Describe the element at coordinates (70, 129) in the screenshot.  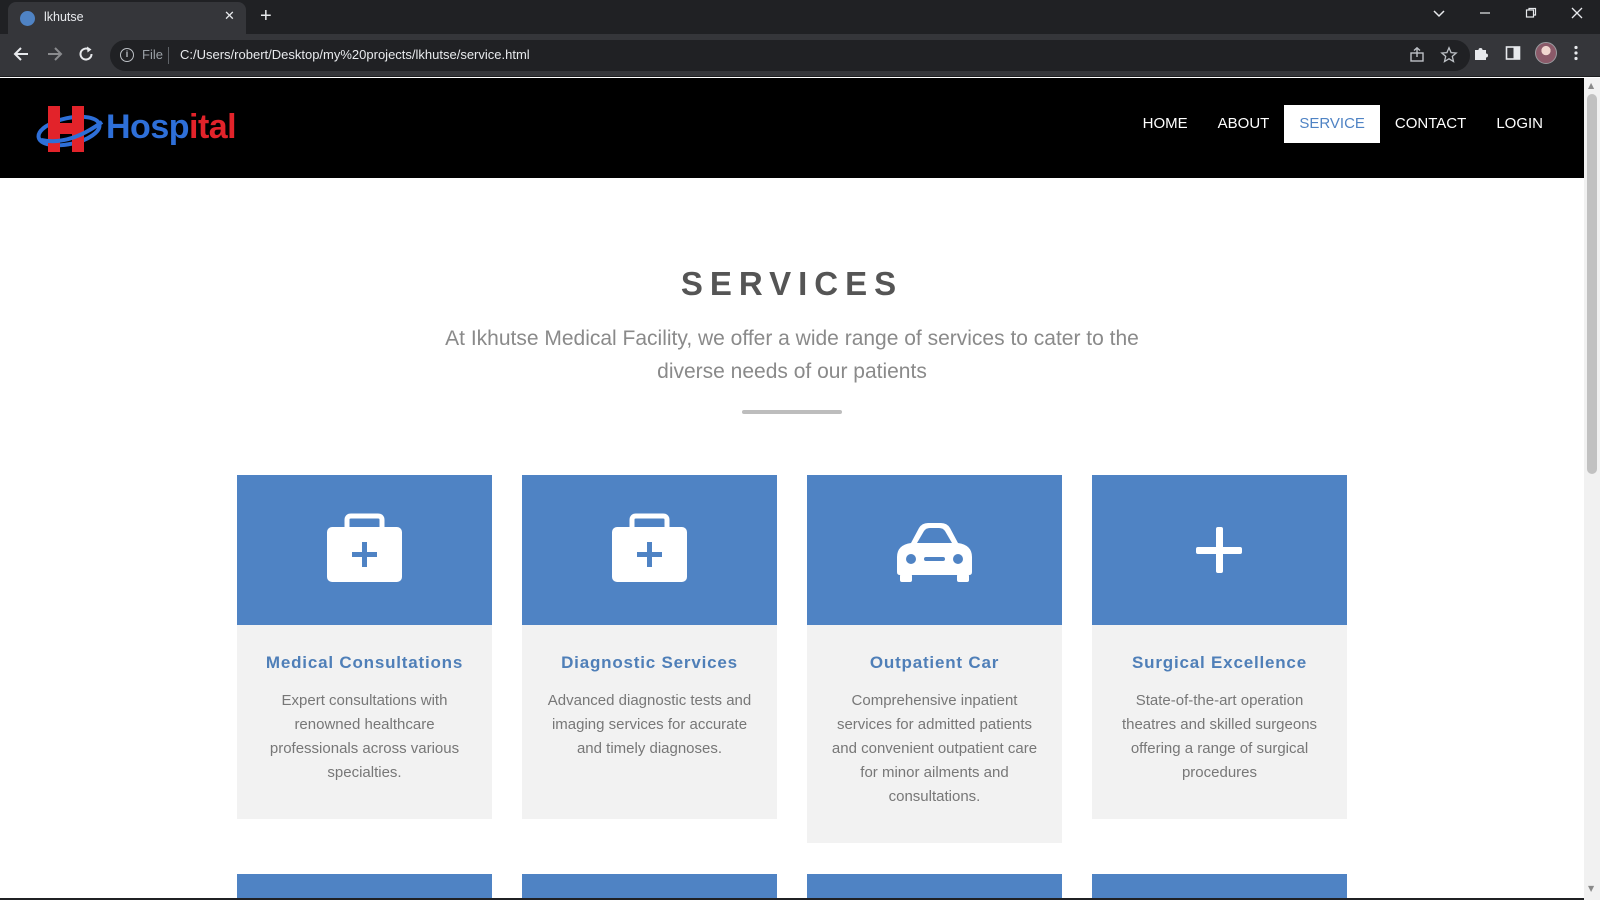
I see `hospital-logo-mark` at that location.